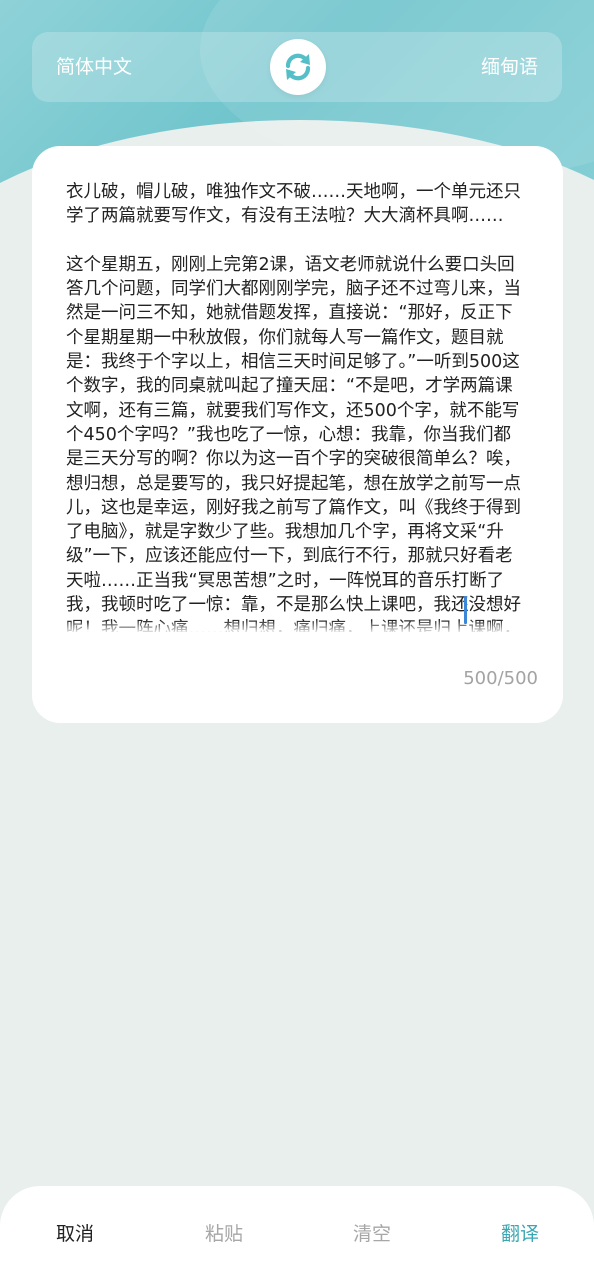 Image resolution: width=594 pixels, height=1280 pixels. What do you see at coordinates (372, 1234) in the screenshot?
I see `clear-button: 清空` at bounding box center [372, 1234].